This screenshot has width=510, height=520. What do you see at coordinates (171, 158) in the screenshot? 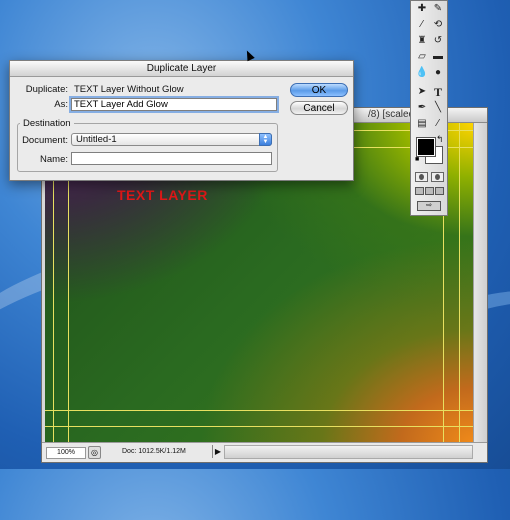
I see `name-input` at bounding box center [171, 158].